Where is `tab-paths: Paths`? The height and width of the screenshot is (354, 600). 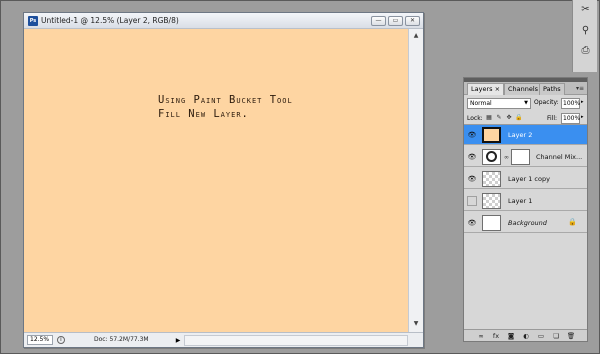 tab-paths: Paths is located at coordinates (552, 89).